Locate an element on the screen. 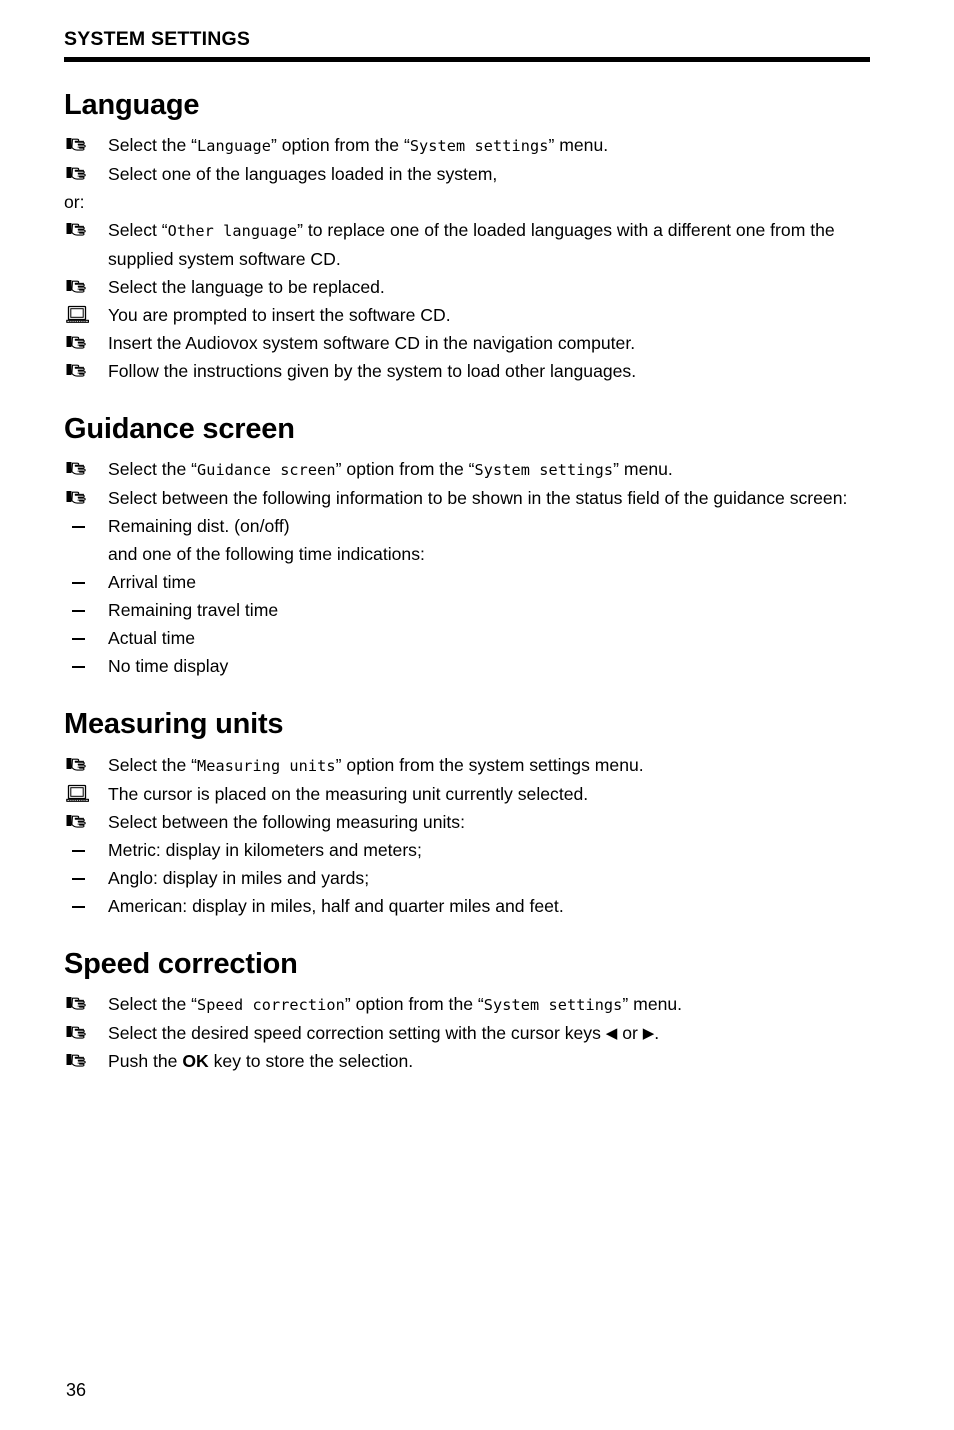 Image resolution: width=954 pixels, height=1430 pixels. section-heading: Speed correction is located at coordinates (181, 963).